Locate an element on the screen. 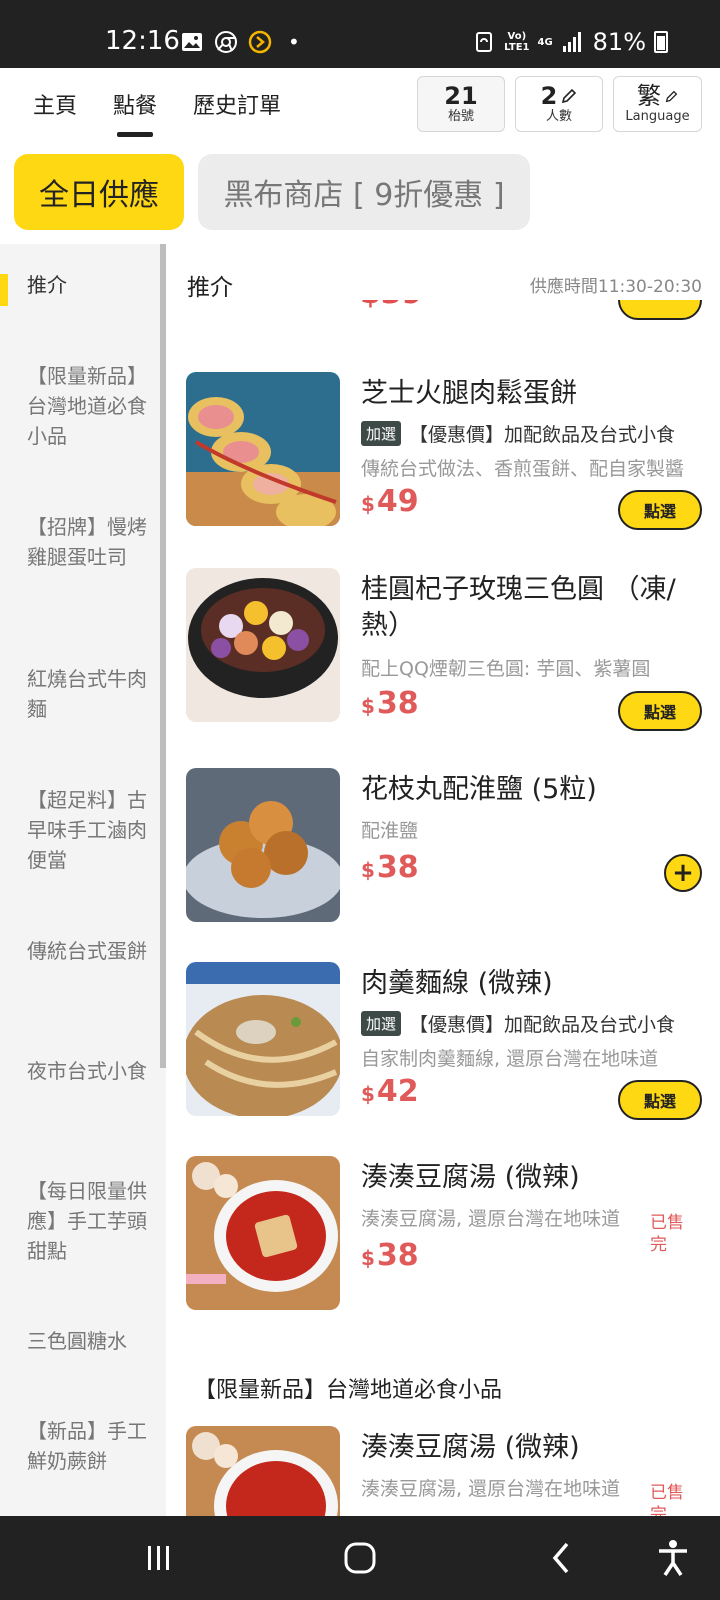 The height and width of the screenshot is (1600, 720). gallery-icon is located at coordinates (192, 42).